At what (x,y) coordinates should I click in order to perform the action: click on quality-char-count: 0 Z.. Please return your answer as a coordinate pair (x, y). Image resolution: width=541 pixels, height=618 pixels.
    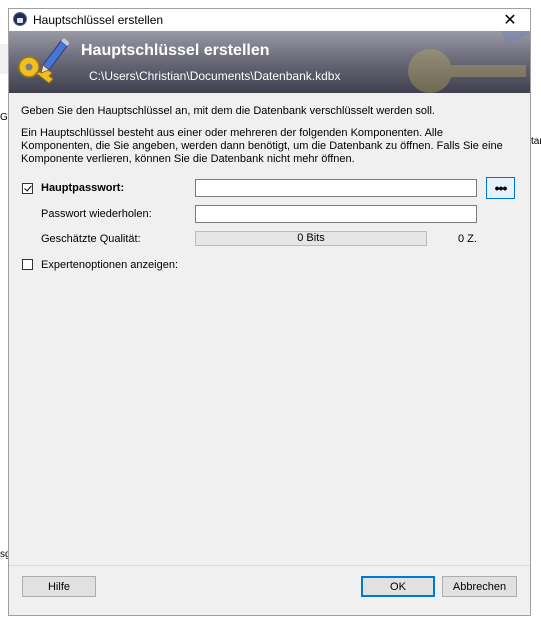
    Looking at the image, I should click on (467, 239).